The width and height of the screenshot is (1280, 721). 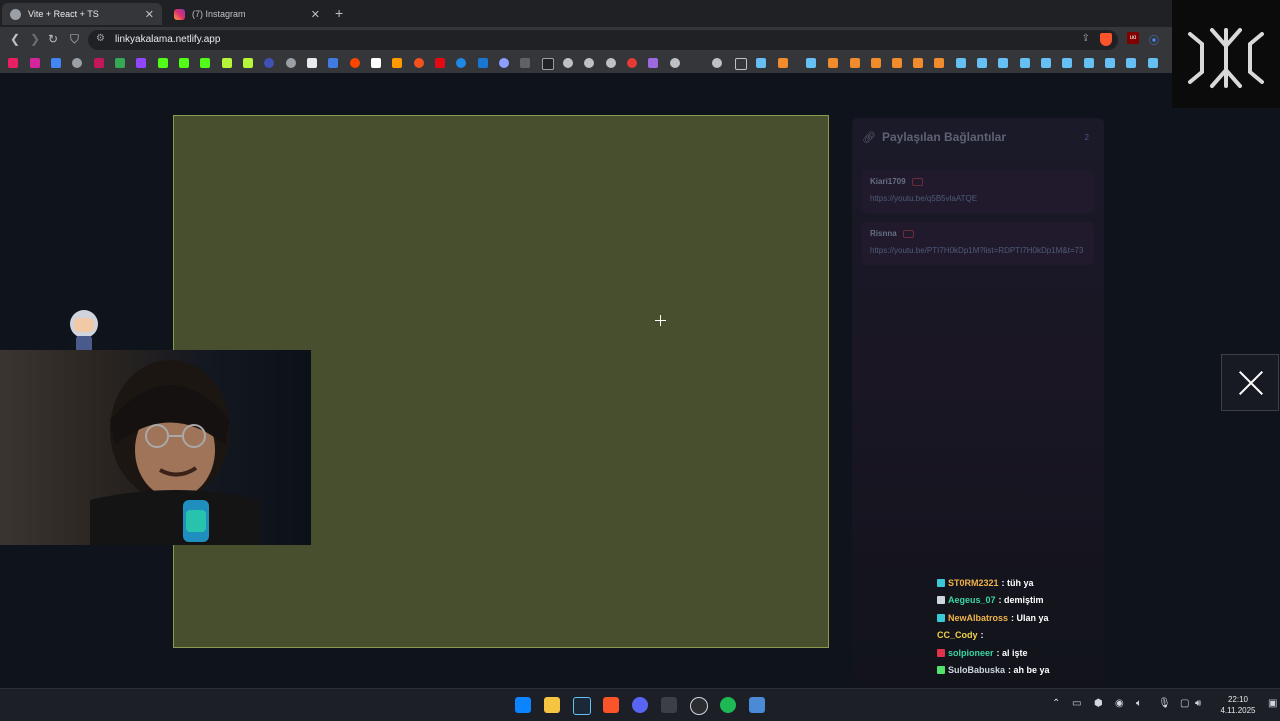 I want to click on ublock-icon: uo, so click(x=1133, y=38).